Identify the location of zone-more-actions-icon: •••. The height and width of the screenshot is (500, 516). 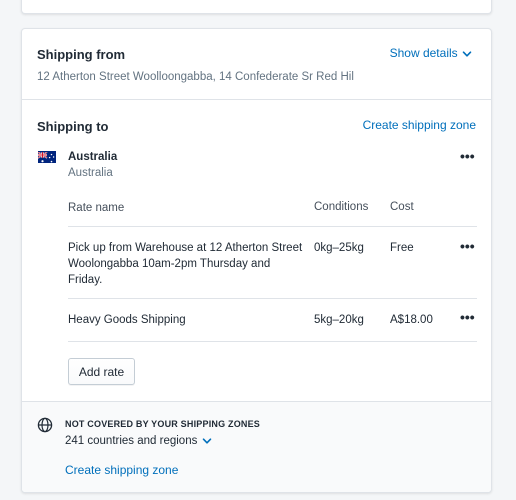
(467, 156).